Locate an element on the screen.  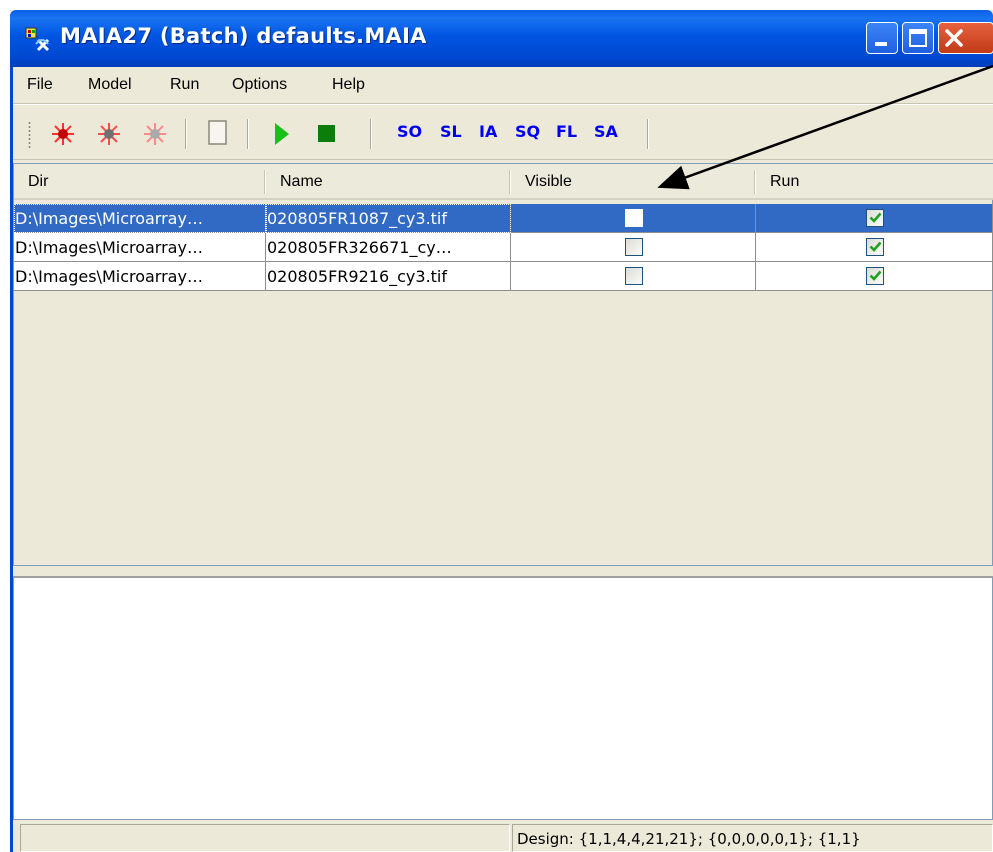
toolbar: SO SL IA SQ FL SA is located at coordinates (501, 132).